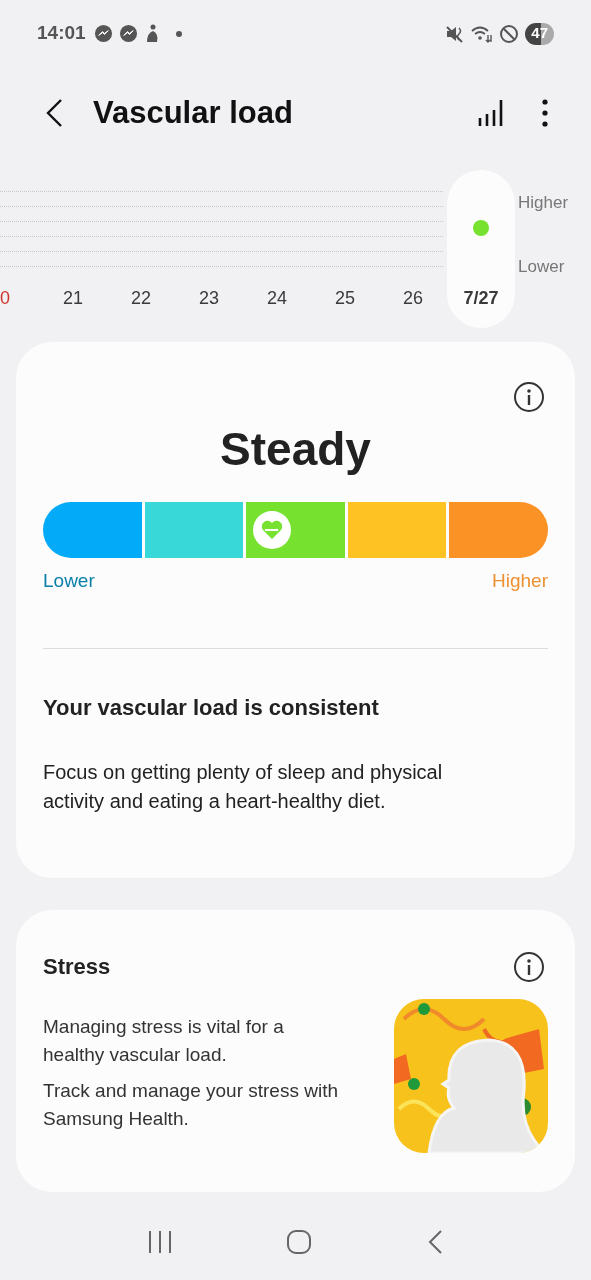 The image size is (591, 1280). What do you see at coordinates (520, 581) in the screenshot?
I see `scale-high-label: Higher` at bounding box center [520, 581].